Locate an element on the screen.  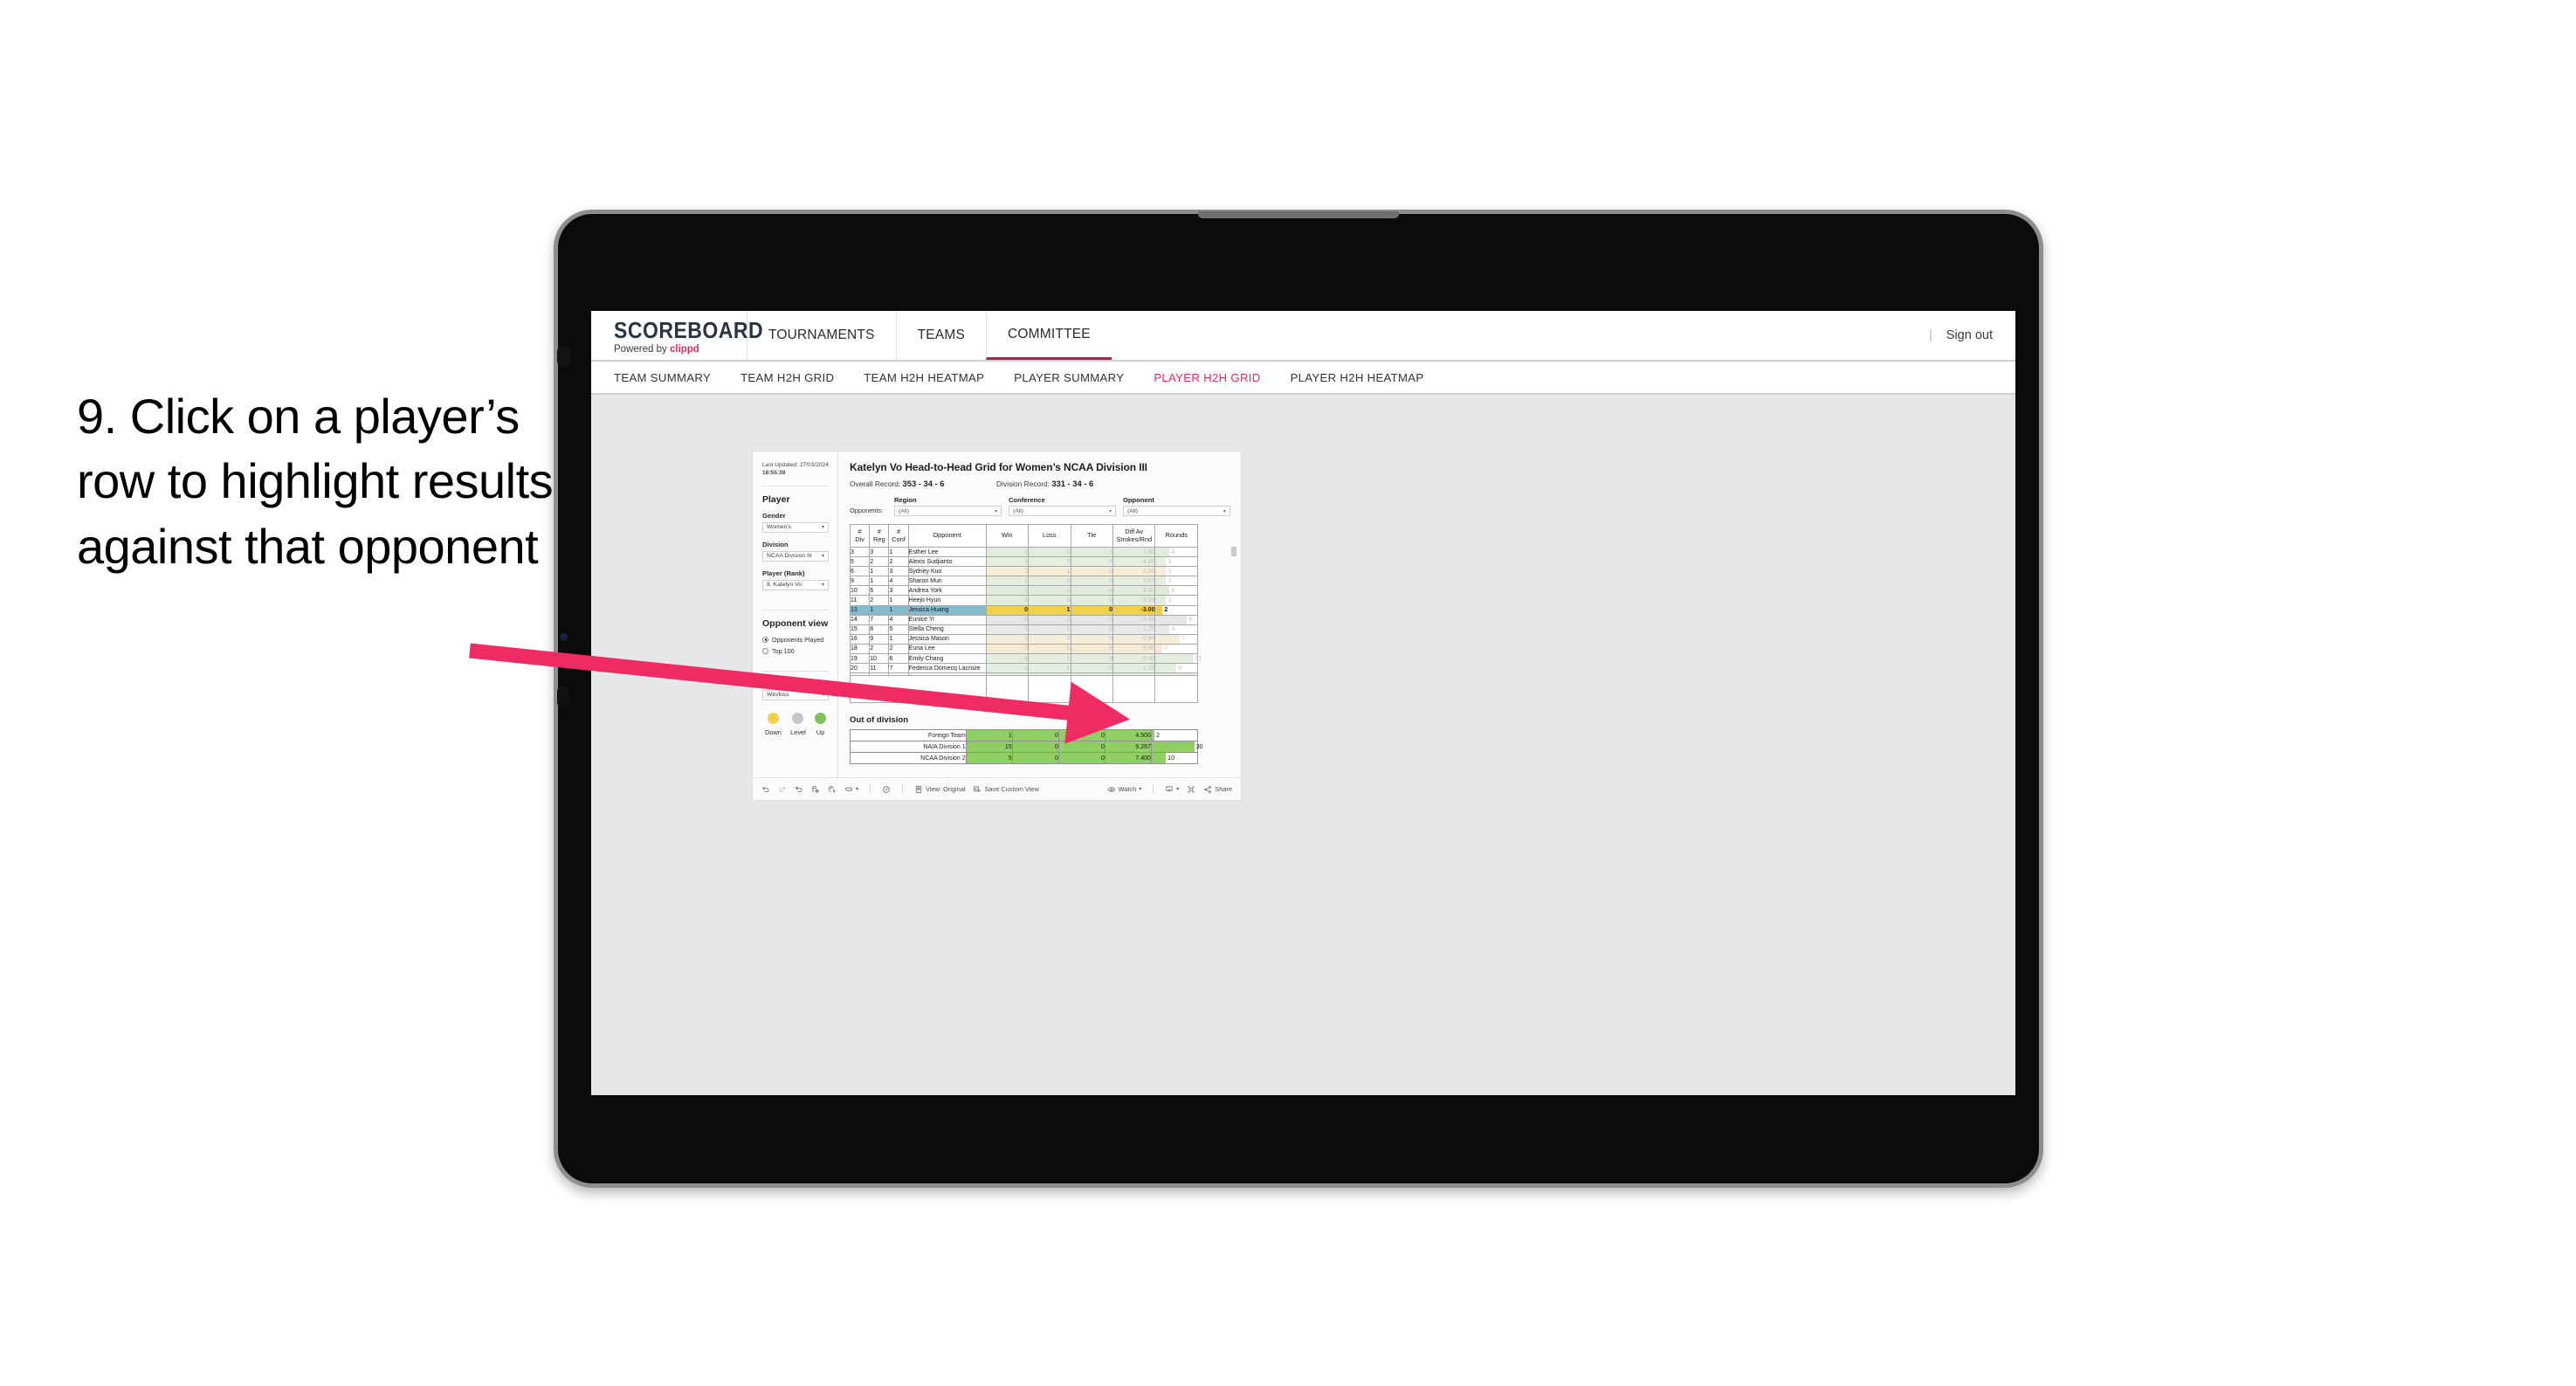
cell-diff: 1.50 is located at coordinates (1134, 552).